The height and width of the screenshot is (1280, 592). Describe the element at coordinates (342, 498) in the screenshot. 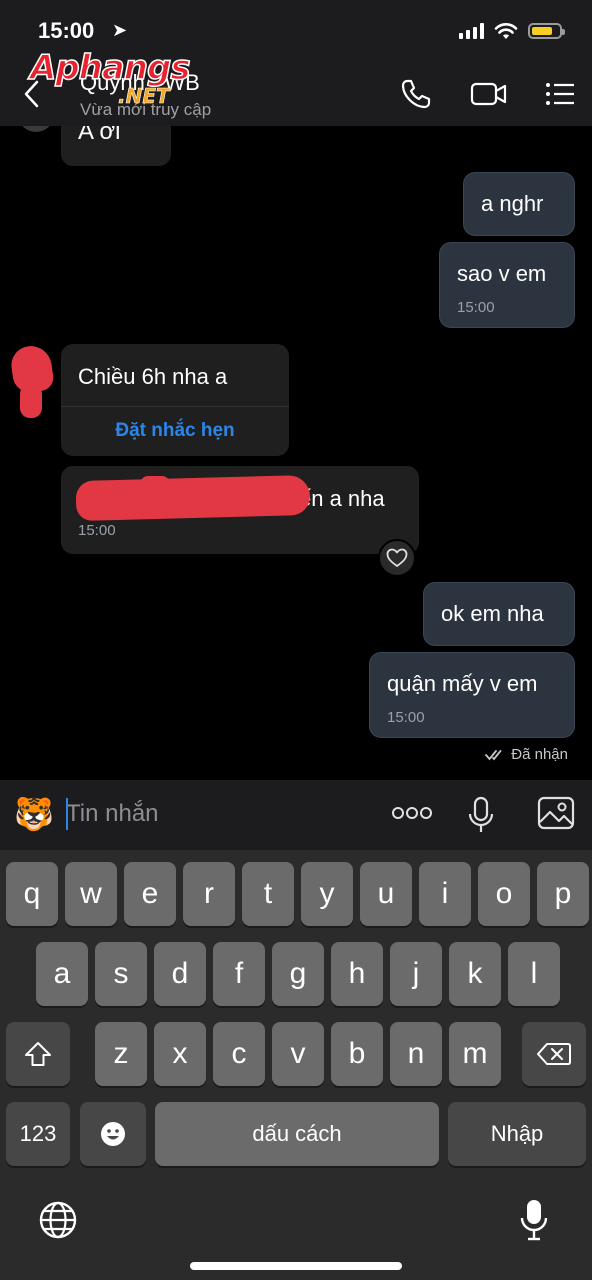

I see `message-text: ến a nha` at that location.